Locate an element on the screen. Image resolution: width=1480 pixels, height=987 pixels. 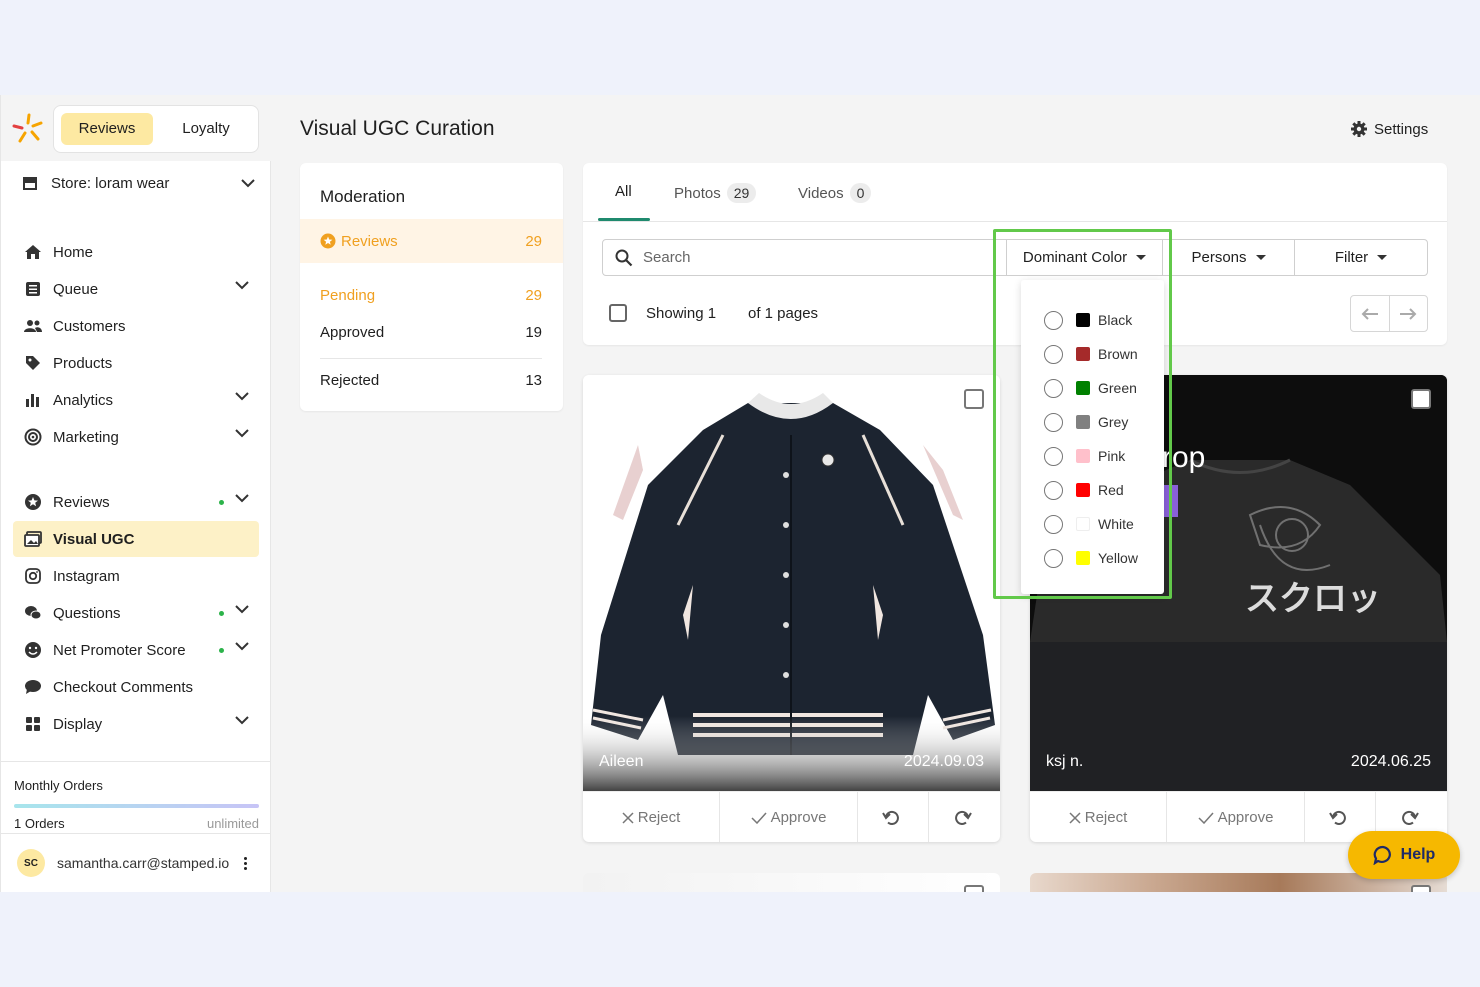
color-option-white: White is located at coordinates (1092, 524).